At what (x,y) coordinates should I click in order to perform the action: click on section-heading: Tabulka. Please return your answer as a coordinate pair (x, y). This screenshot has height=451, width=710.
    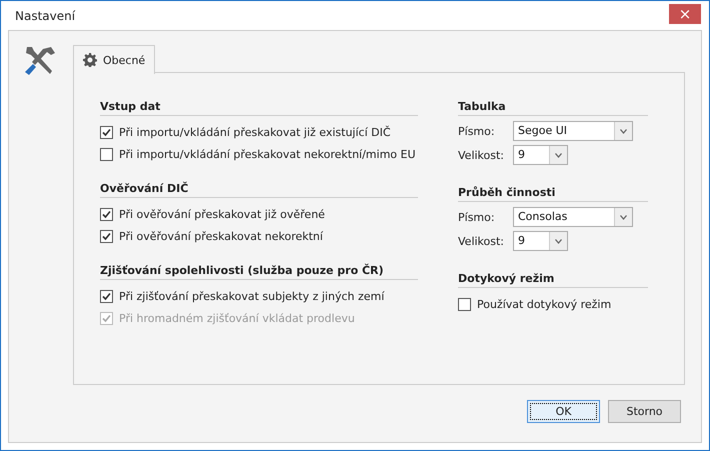
    Looking at the image, I should click on (553, 108).